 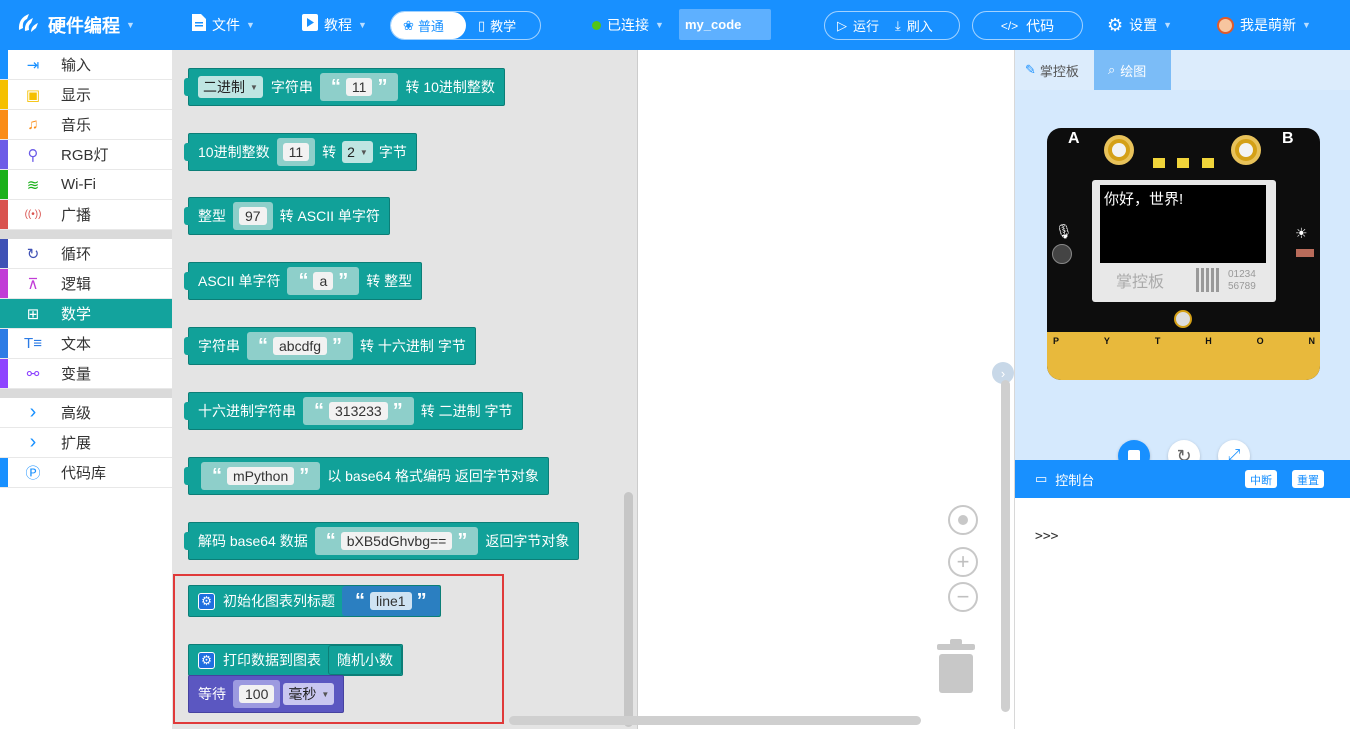 What do you see at coordinates (86, 185) in the screenshot?
I see `sidebar-item: ≋ Wi-Fi` at bounding box center [86, 185].